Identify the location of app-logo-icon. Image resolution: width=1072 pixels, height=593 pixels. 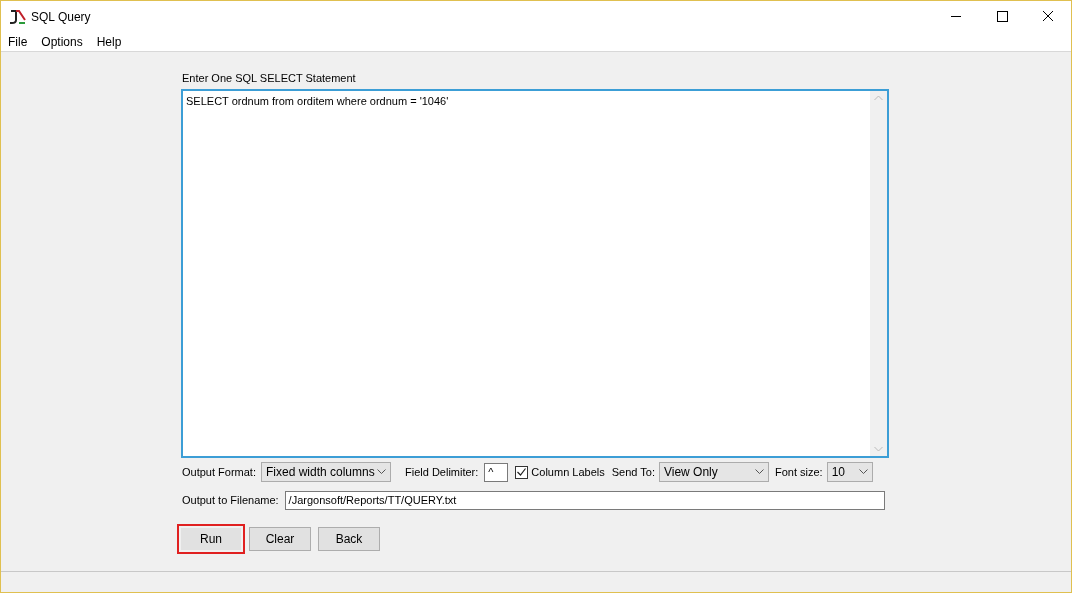
(18, 16).